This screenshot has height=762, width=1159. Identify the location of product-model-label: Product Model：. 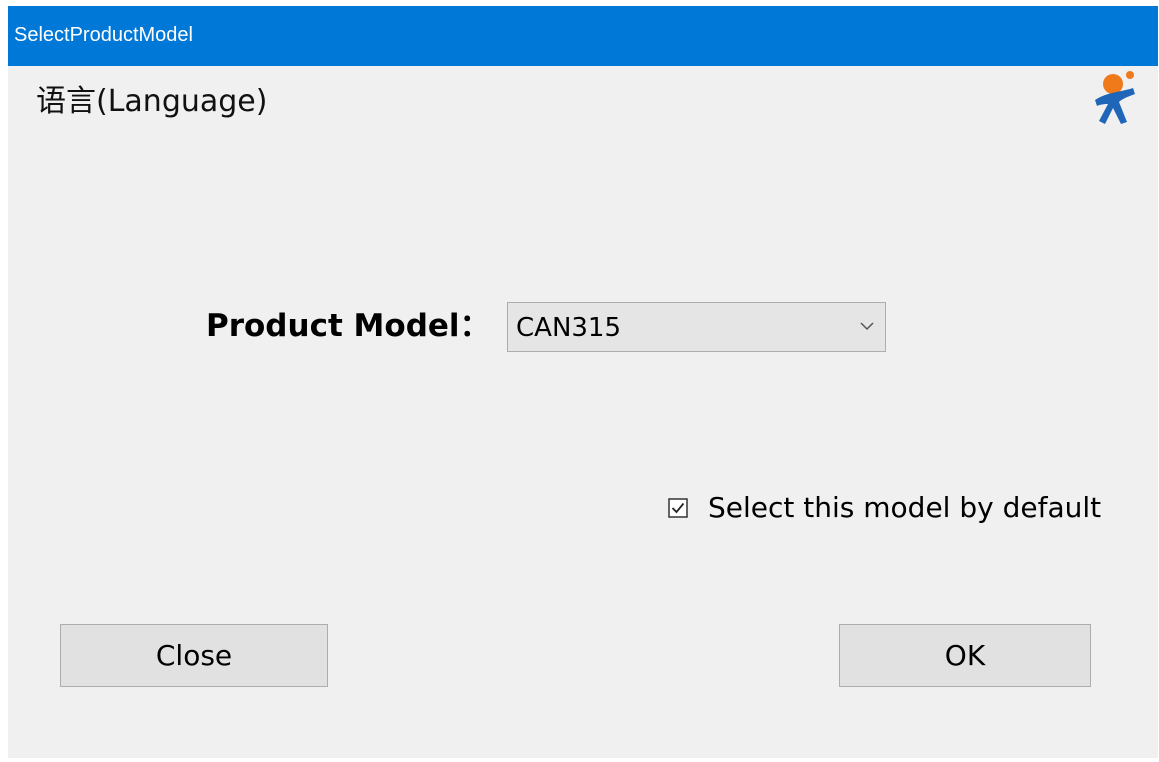
(348, 326).